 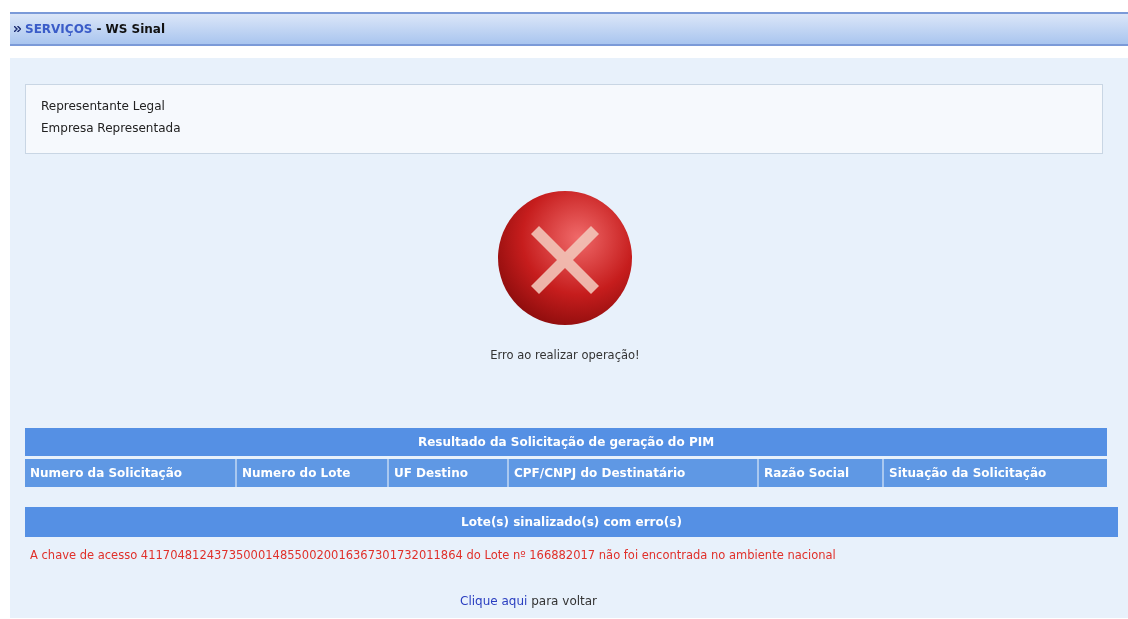 I want to click on page-title: WS Sinal, so click(x=135, y=29).